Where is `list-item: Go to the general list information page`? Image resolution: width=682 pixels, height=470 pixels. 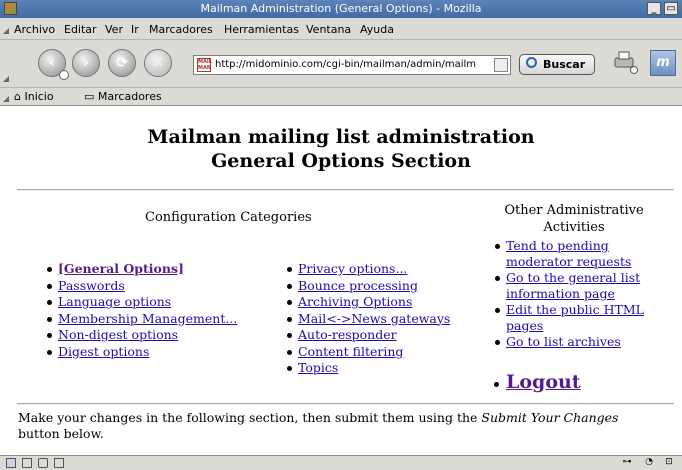
list-item: Go to the general list information page is located at coordinates (581, 285).